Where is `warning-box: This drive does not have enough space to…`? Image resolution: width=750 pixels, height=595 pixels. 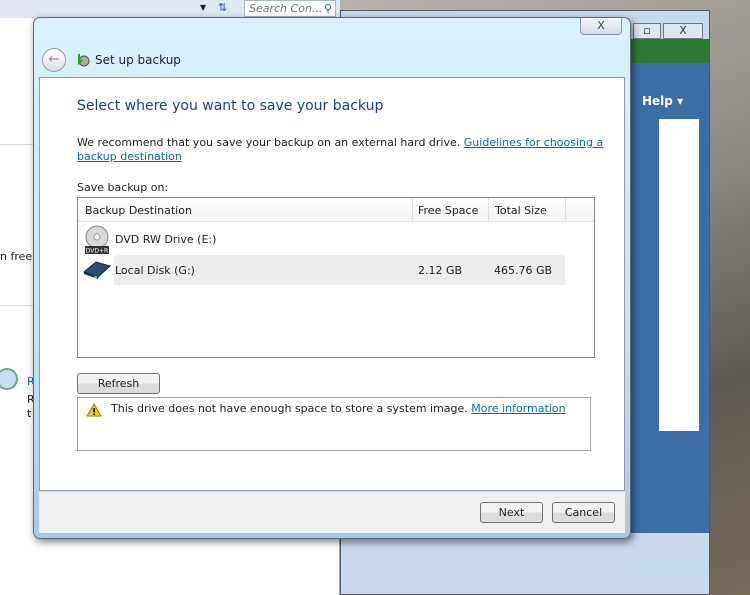
warning-box: This drive does not have enough space to… is located at coordinates (334, 424).